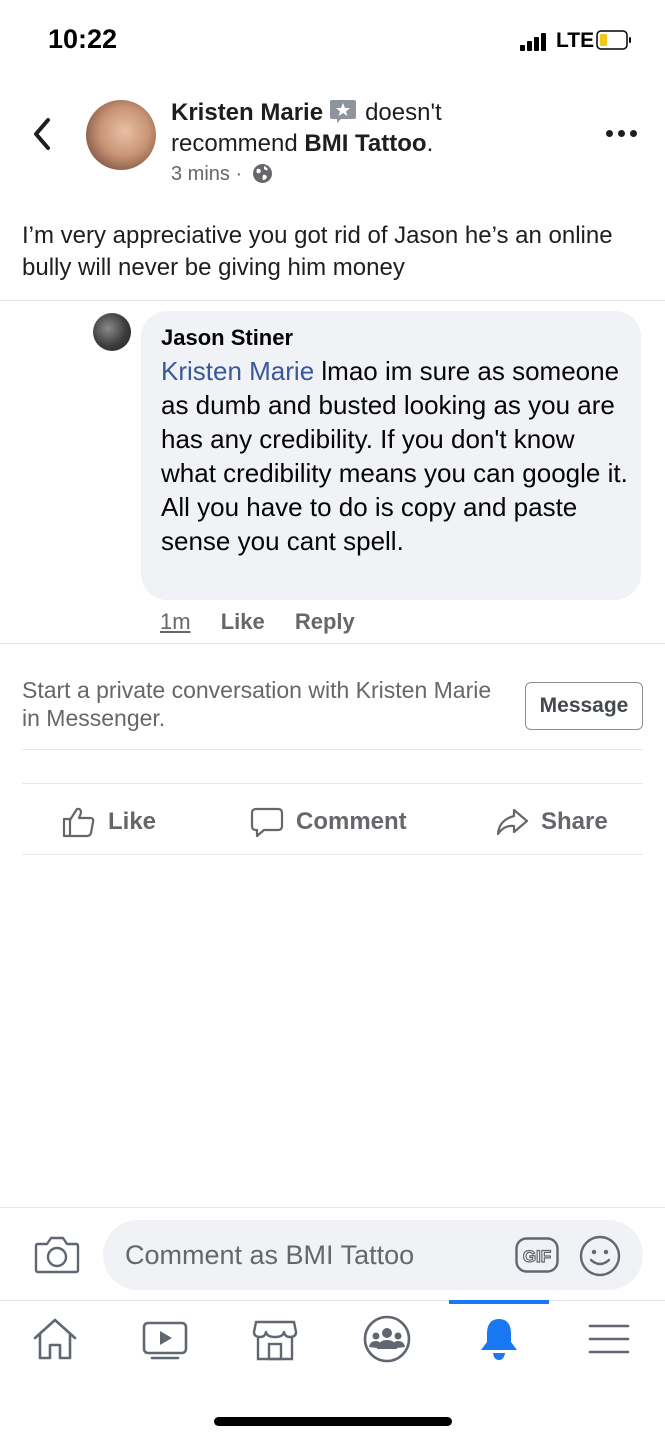 The height and width of the screenshot is (1440, 665). What do you see at coordinates (78, 822) in the screenshot?
I see `thumbs-up-icon` at bounding box center [78, 822].